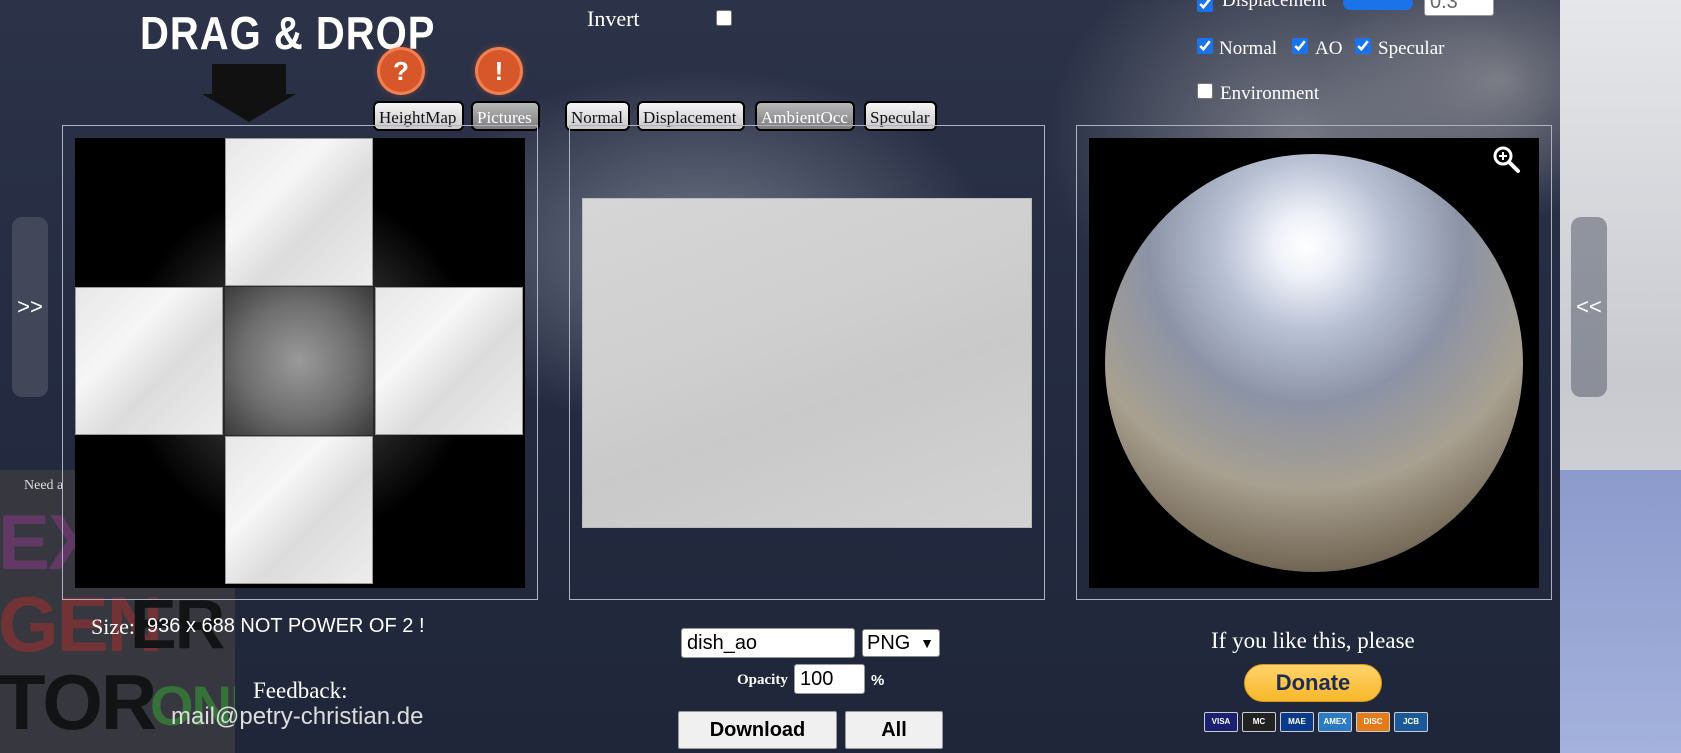 The height and width of the screenshot is (753, 1681). Describe the element at coordinates (113, 626) in the screenshot. I see `size-label: Size:` at that location.